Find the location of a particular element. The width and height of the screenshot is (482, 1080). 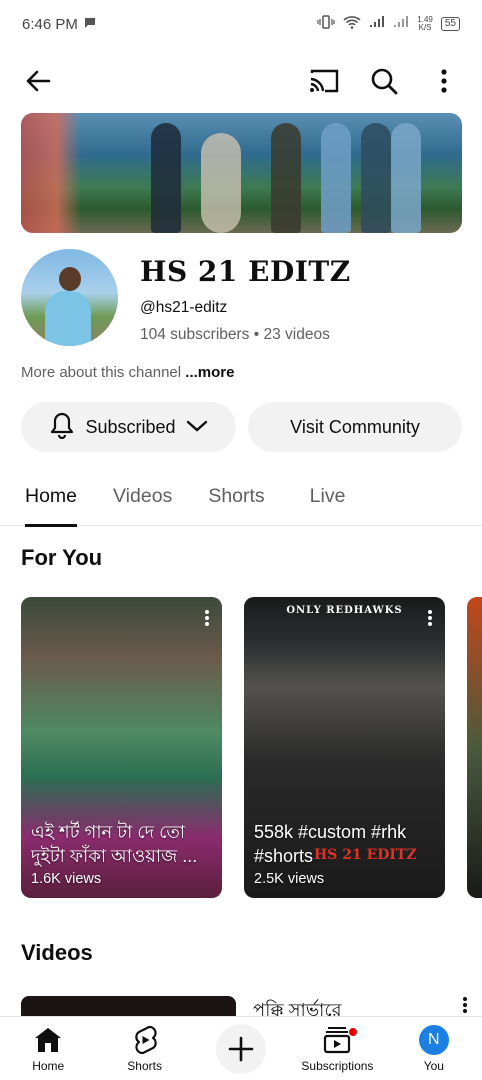

nav-you-label: You is located at coordinates (433, 1065).